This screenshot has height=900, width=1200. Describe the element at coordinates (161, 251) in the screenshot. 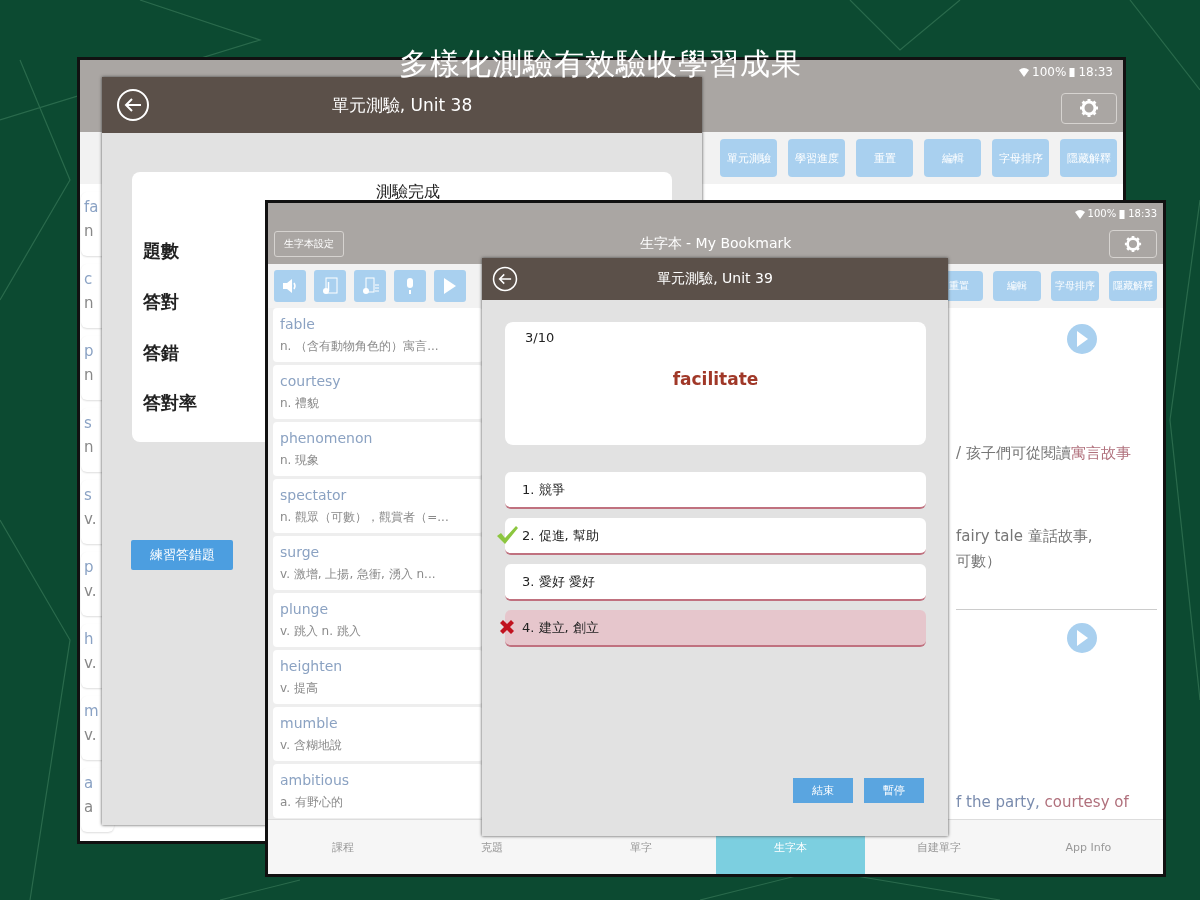

I see `stat-label: 題數` at that location.